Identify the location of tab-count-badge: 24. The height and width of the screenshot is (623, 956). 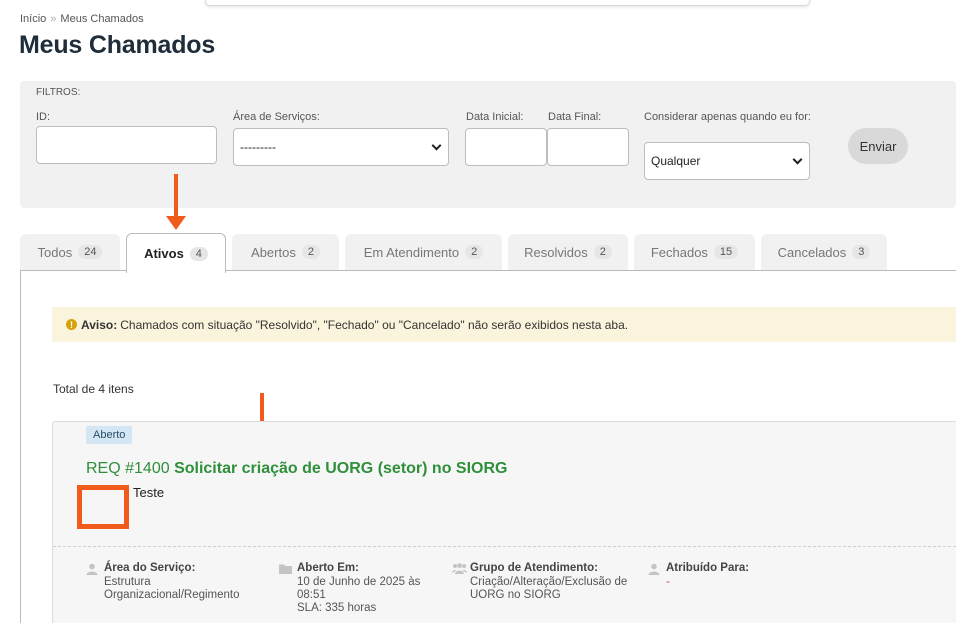
(90, 252).